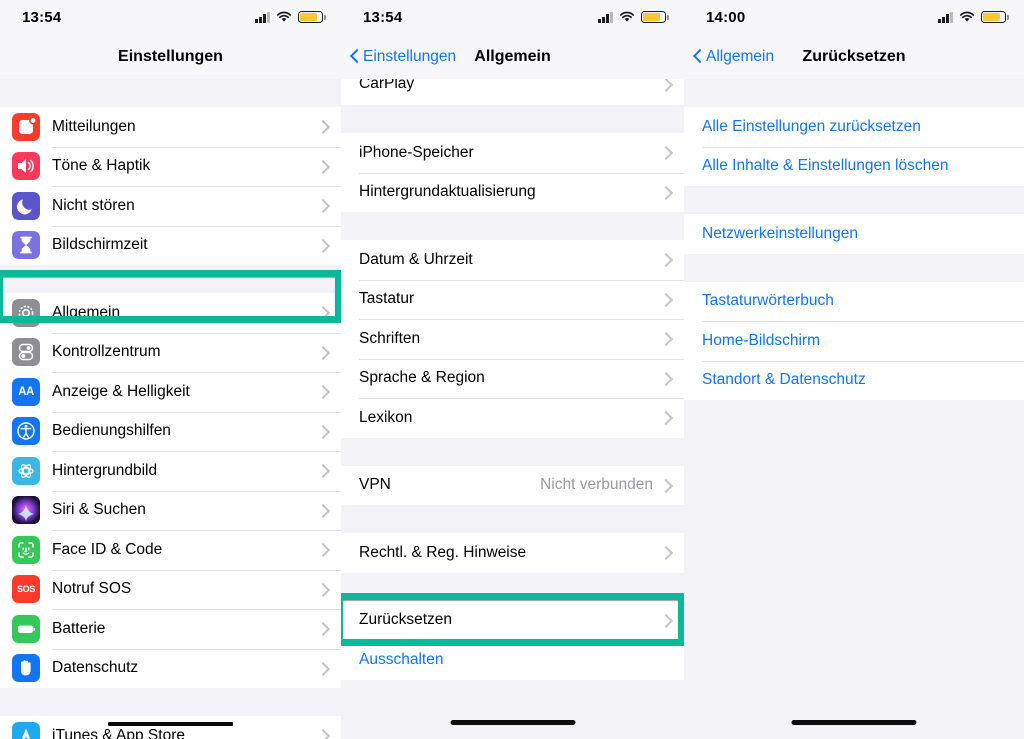  I want to click on sidebar-item-label: Bildschirmzeit, so click(100, 245).